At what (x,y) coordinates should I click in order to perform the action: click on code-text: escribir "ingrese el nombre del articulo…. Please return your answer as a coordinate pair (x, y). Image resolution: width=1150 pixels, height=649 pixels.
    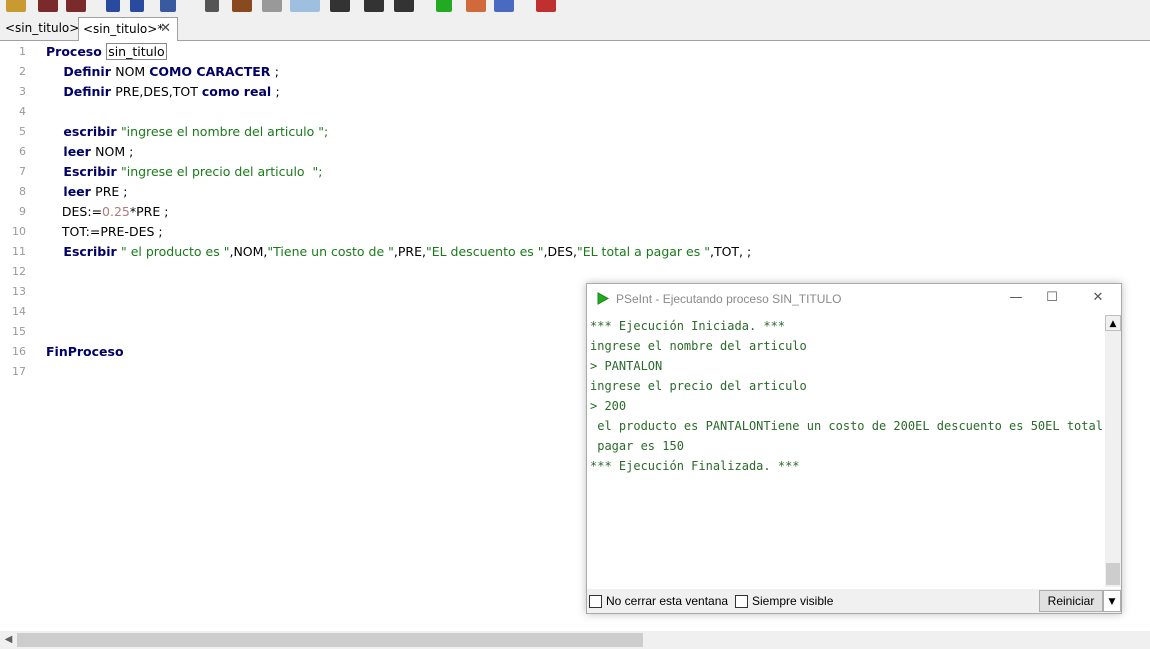
    Looking at the image, I should click on (187, 131).